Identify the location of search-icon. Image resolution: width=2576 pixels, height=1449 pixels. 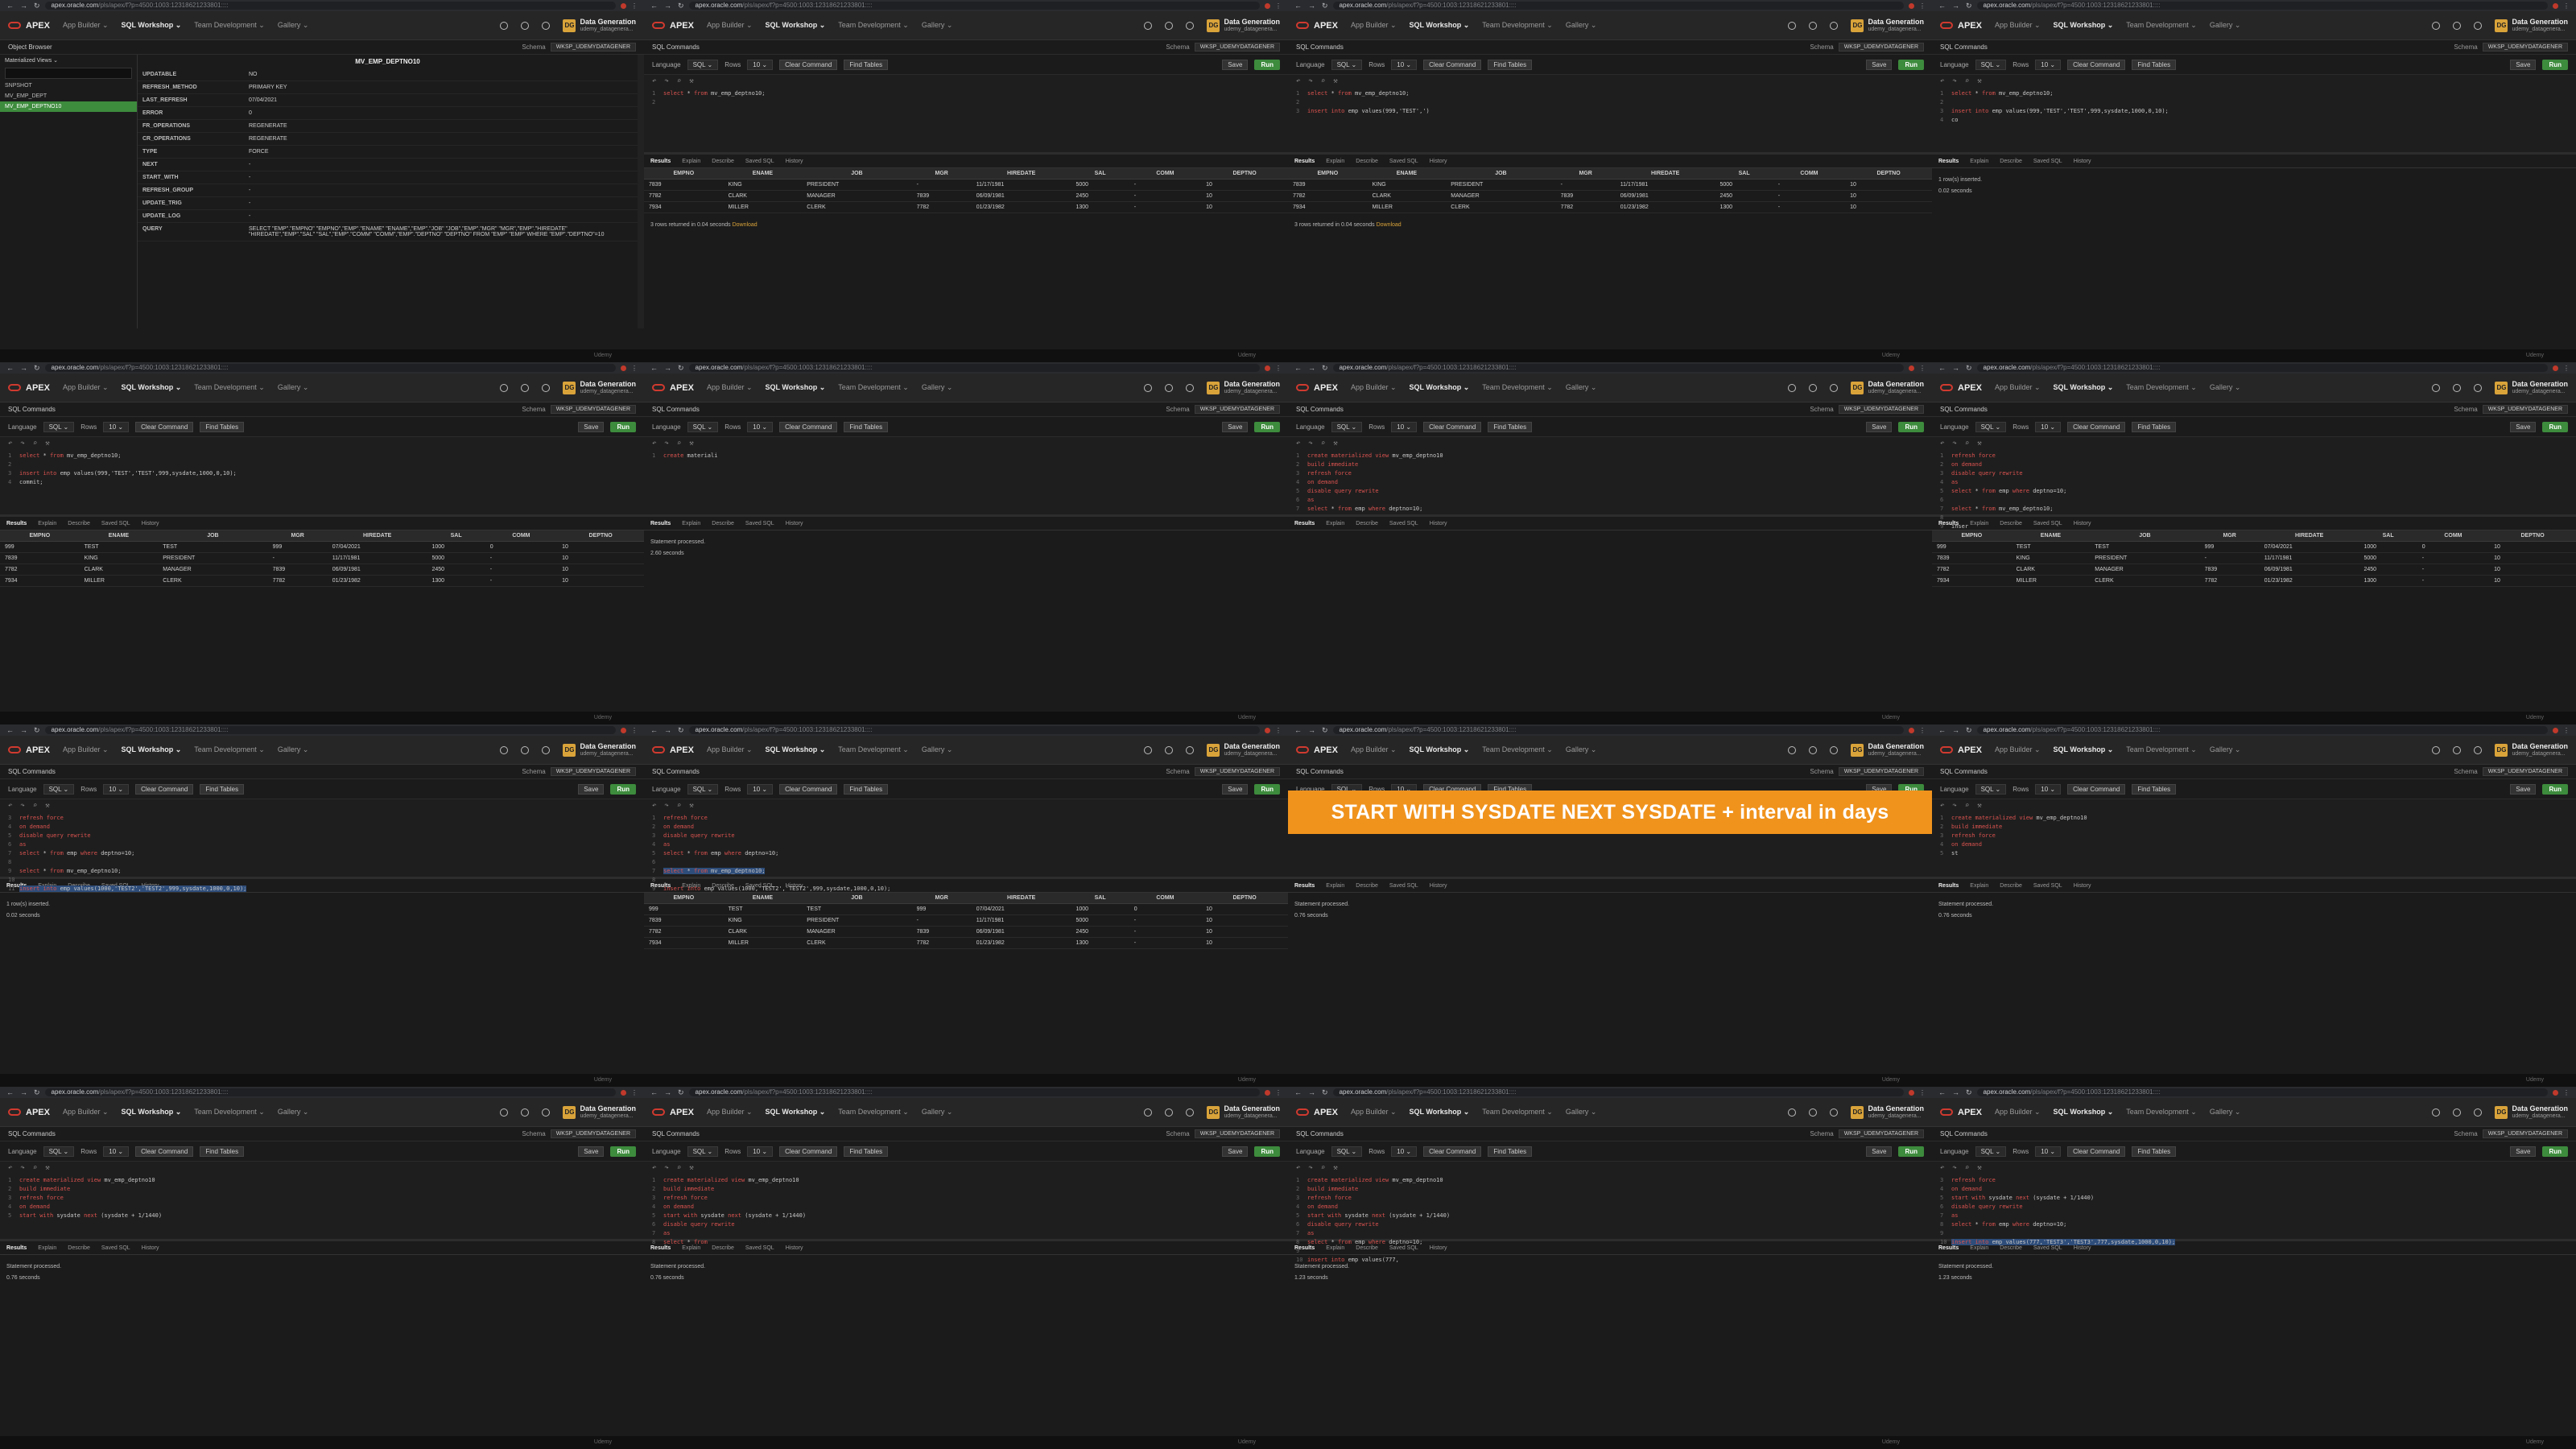
(2436, 1112).